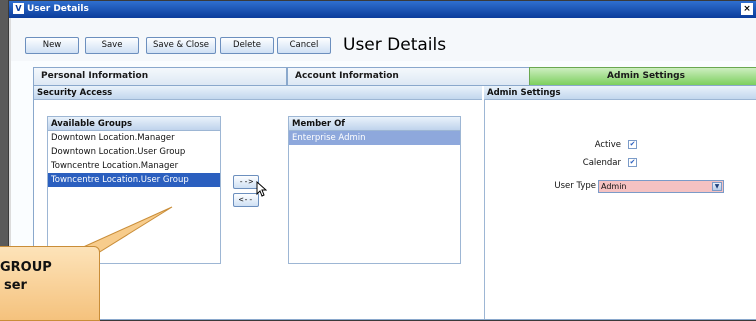 The image size is (756, 321). Describe the element at coordinates (58, 9) in the screenshot. I see `window-title: User Details` at that location.